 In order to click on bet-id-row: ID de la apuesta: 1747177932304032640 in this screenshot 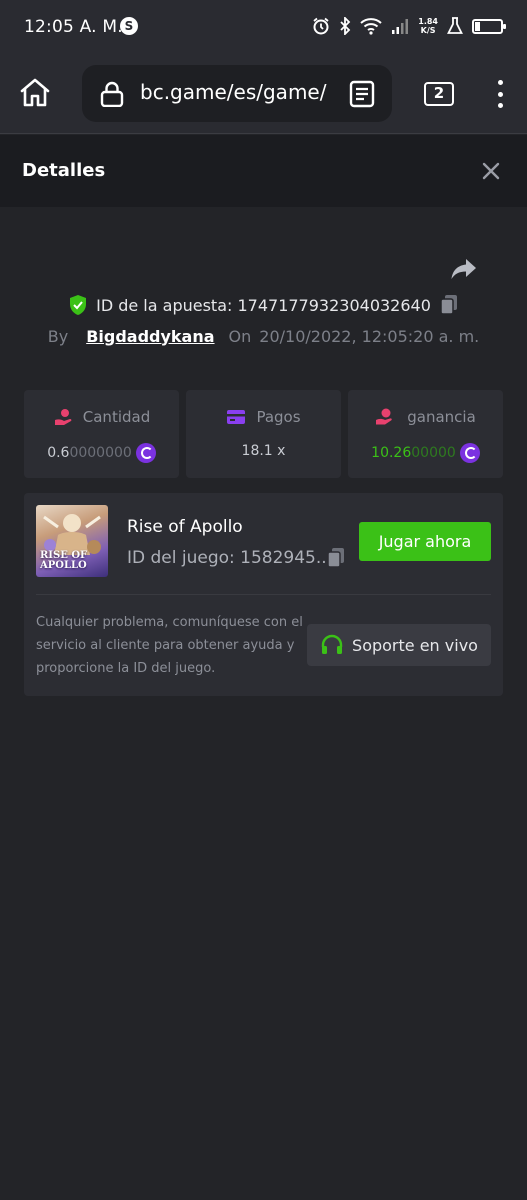, I will do `click(263, 305)`.